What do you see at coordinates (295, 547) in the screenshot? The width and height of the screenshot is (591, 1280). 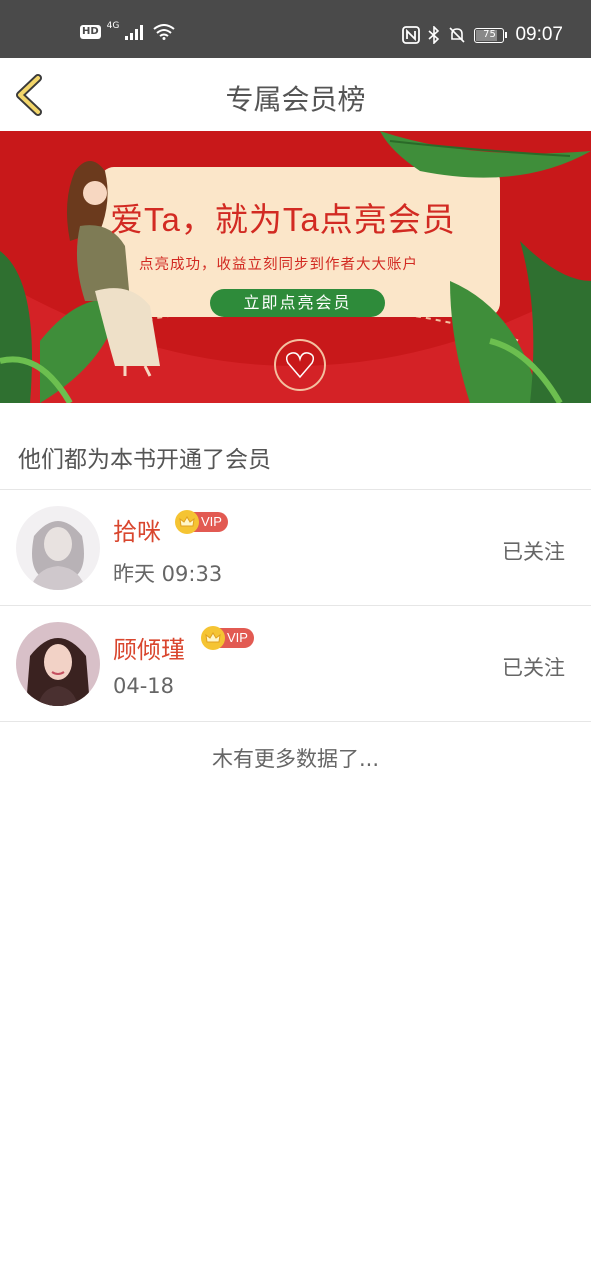 I see `member-row: 拾咪 VIP 昨天 09:33 已关注` at bounding box center [295, 547].